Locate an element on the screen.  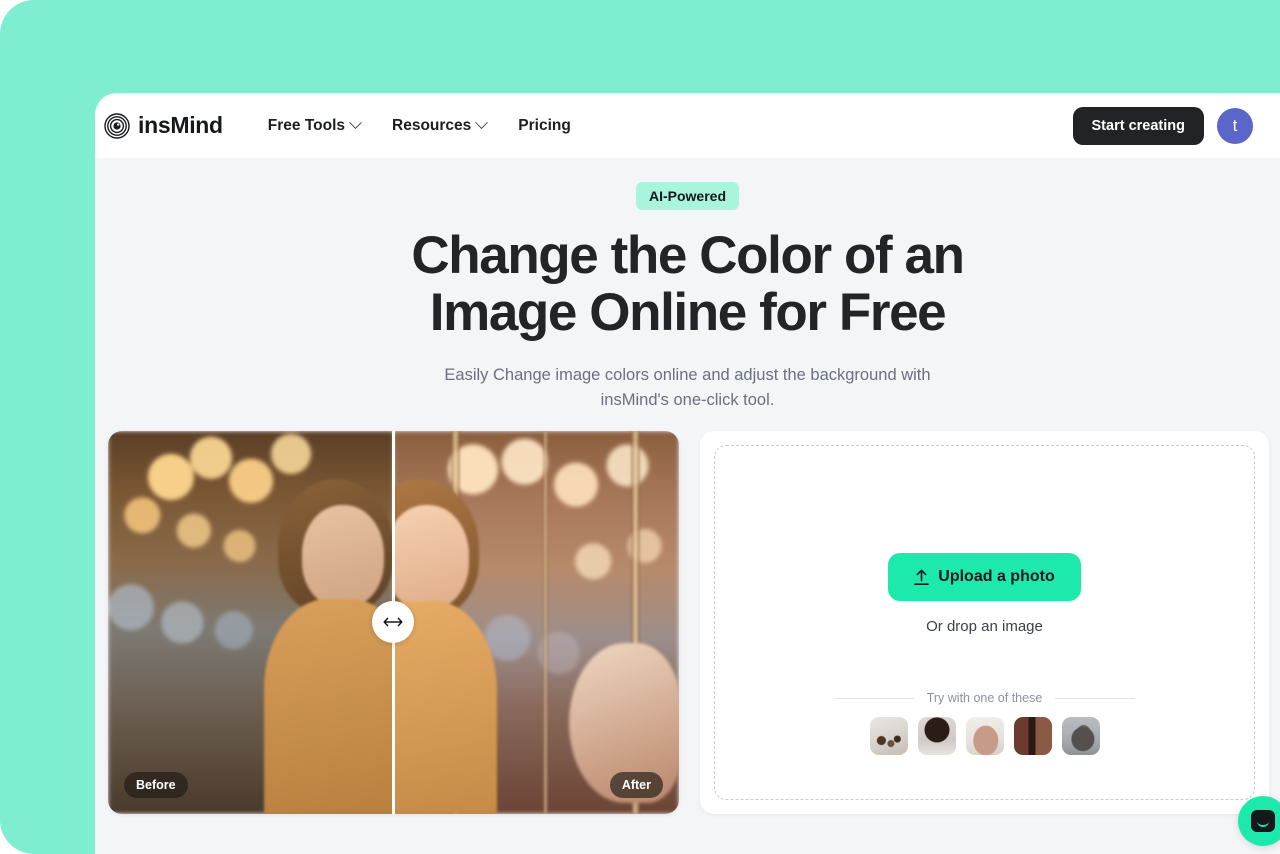
after-image is located at coordinates (536, 622).